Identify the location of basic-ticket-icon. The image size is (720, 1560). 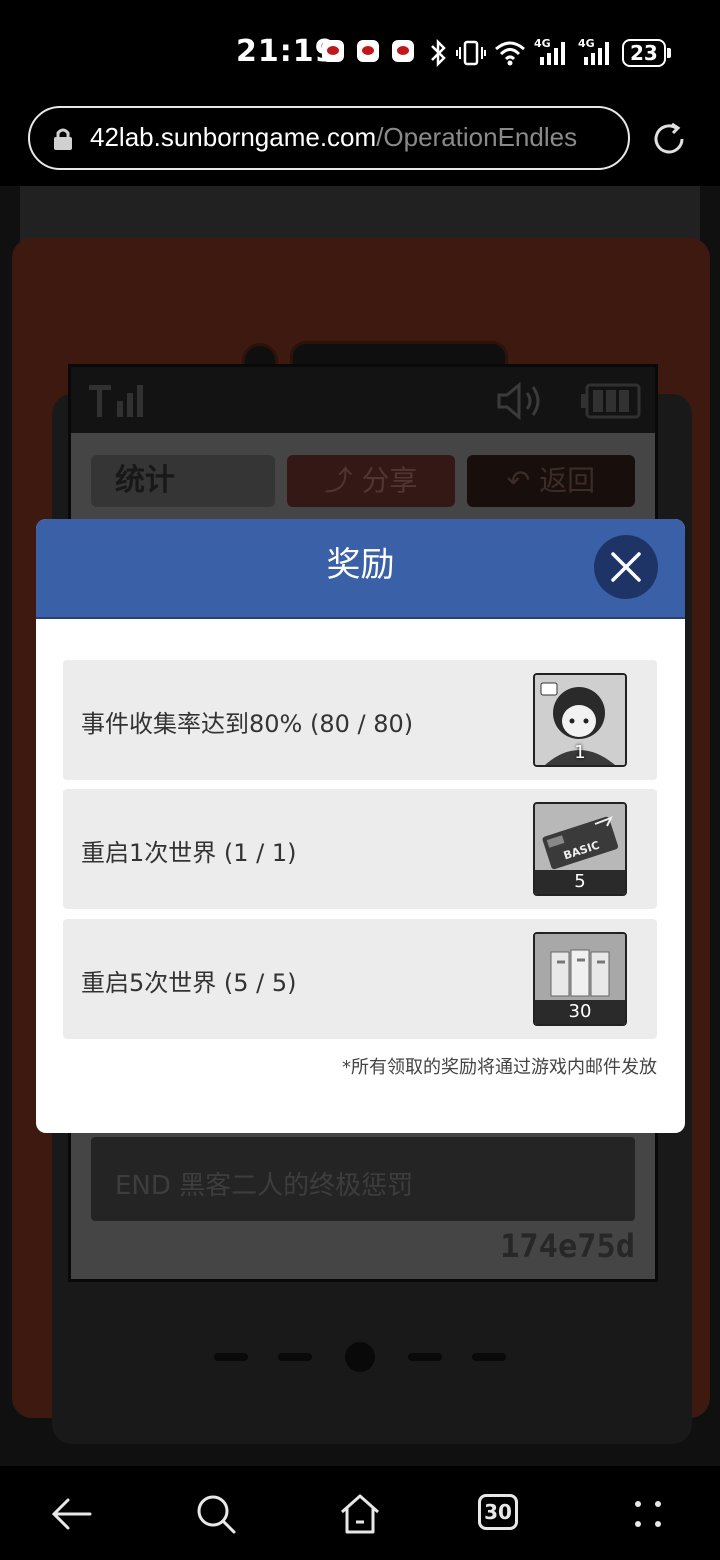
(580, 839).